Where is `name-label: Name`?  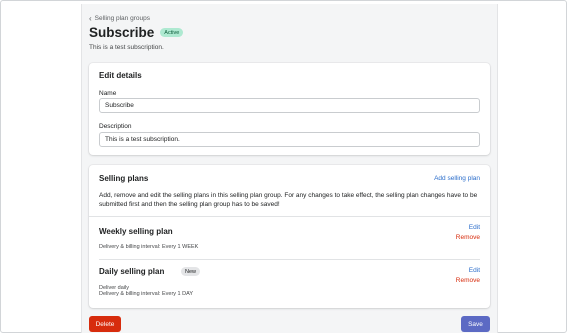
name-label: Name is located at coordinates (108, 93).